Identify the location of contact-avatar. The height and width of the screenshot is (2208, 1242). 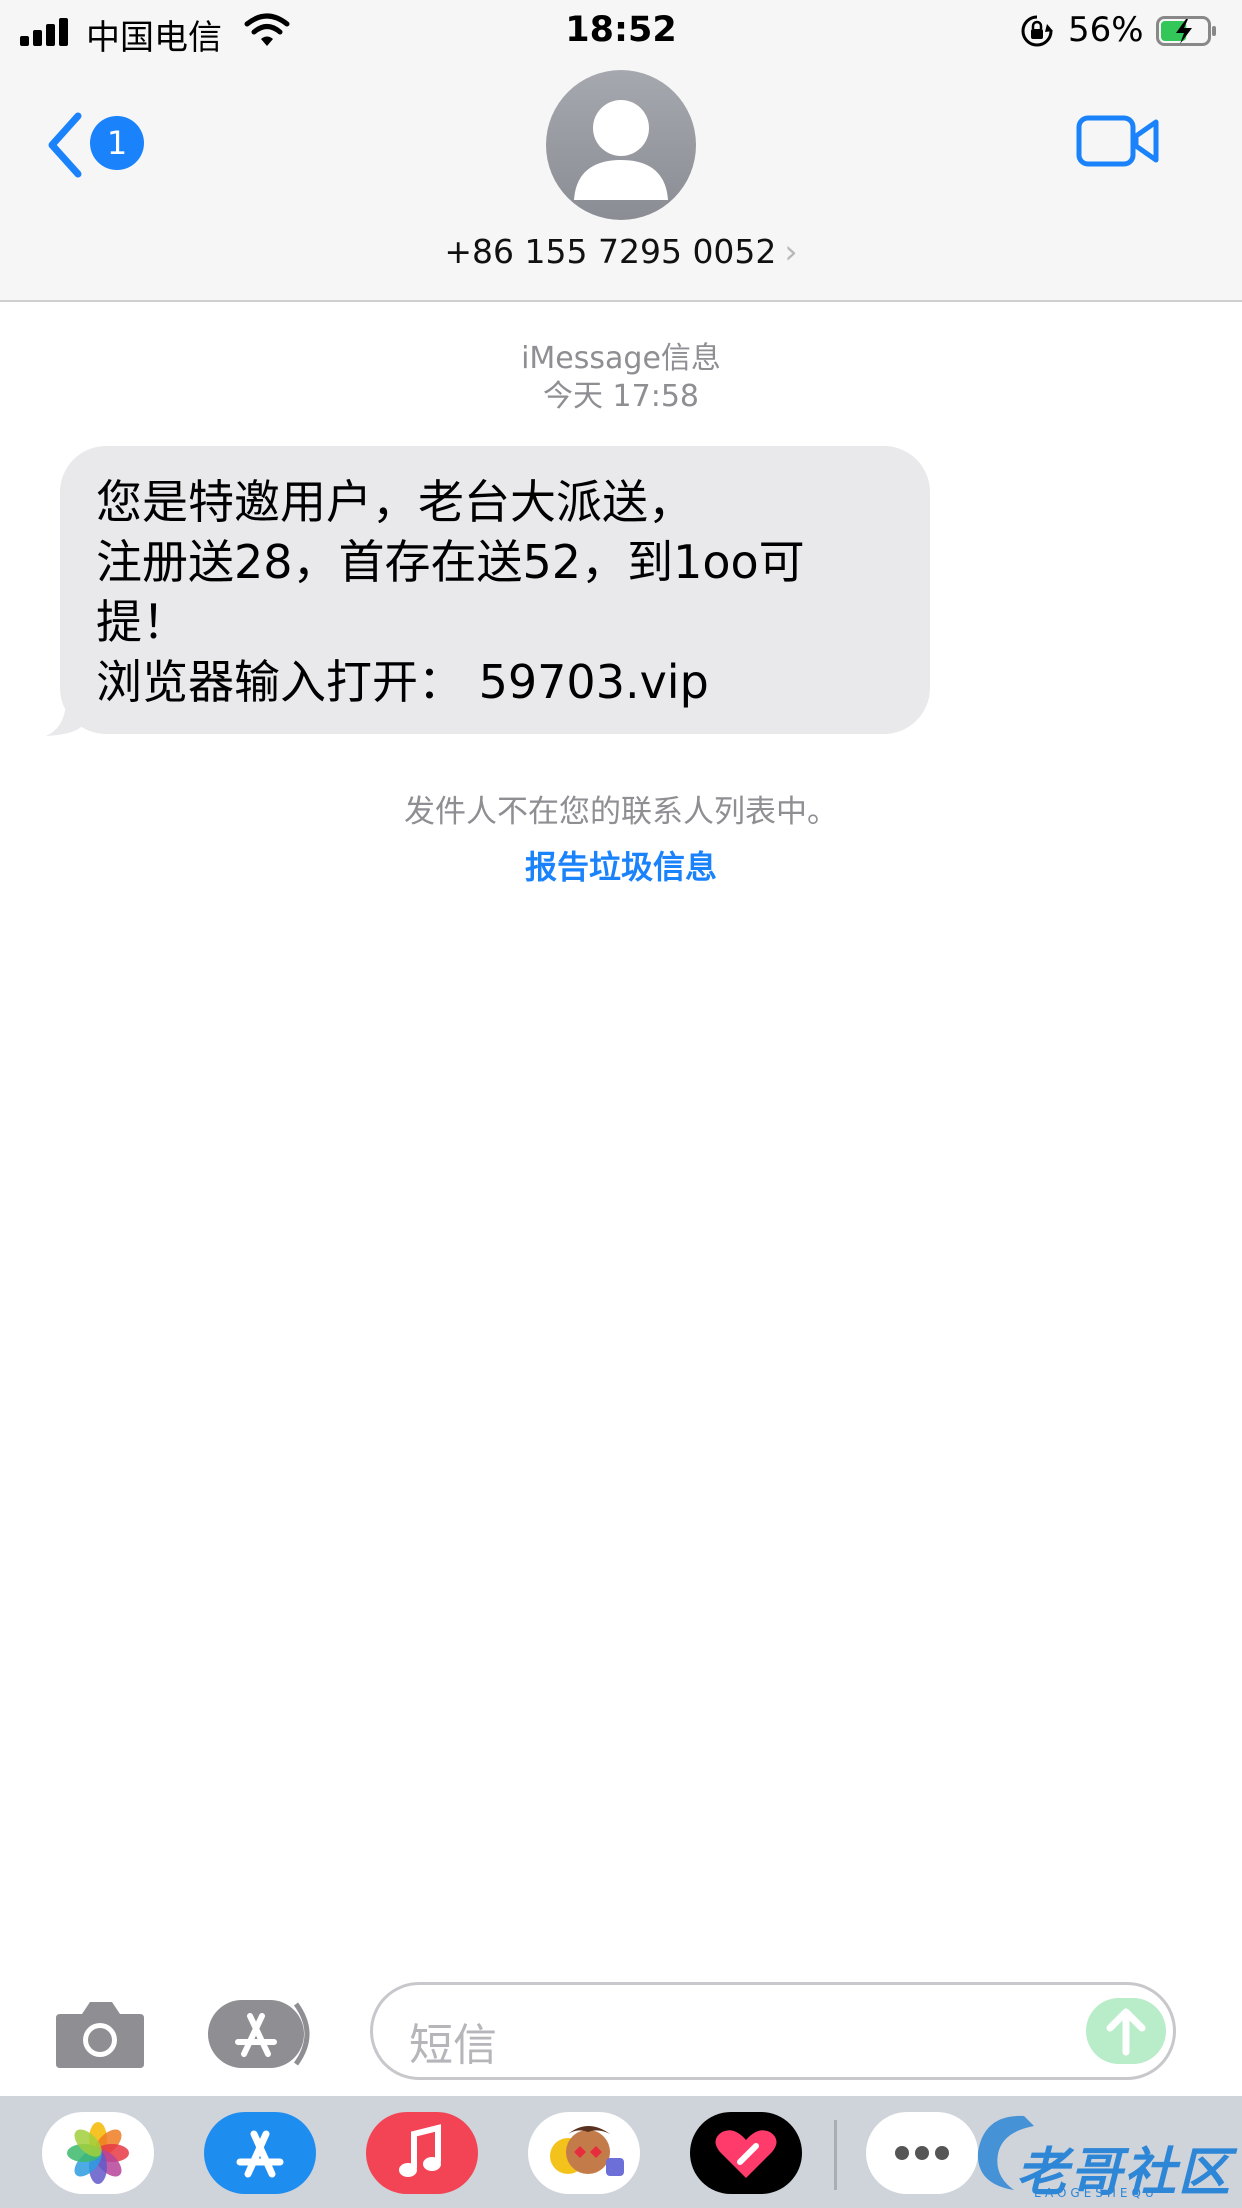
(621, 145).